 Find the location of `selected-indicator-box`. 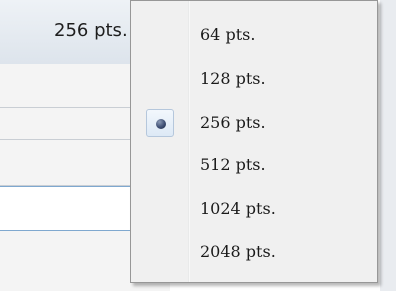

selected-indicator-box is located at coordinates (160, 123).